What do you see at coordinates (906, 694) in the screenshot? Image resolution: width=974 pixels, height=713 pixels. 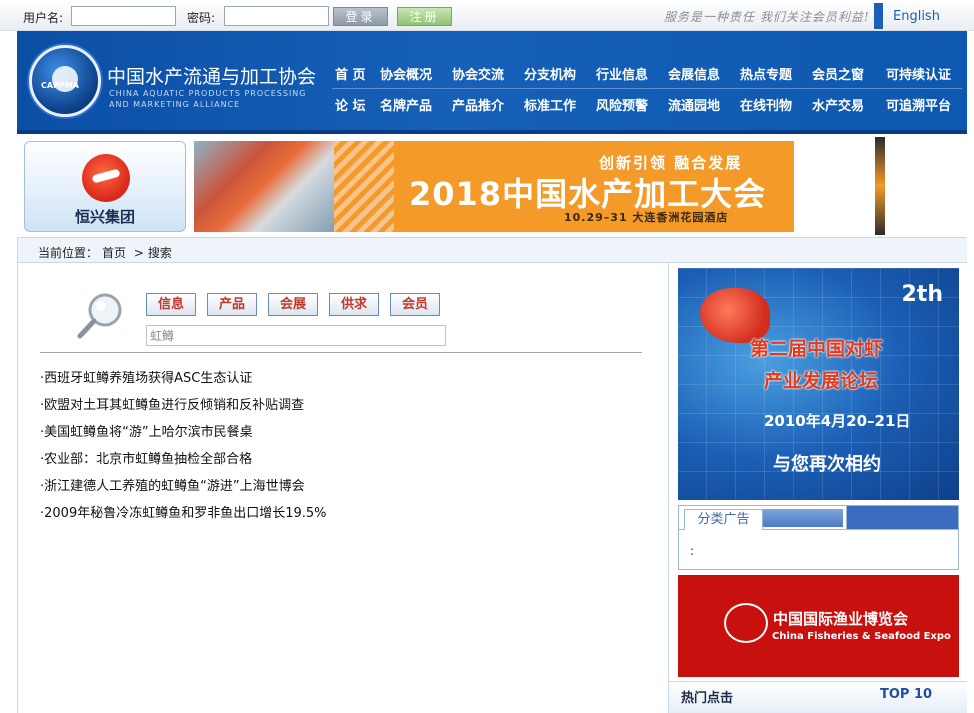 I see `top10-label: TOP 10` at bounding box center [906, 694].